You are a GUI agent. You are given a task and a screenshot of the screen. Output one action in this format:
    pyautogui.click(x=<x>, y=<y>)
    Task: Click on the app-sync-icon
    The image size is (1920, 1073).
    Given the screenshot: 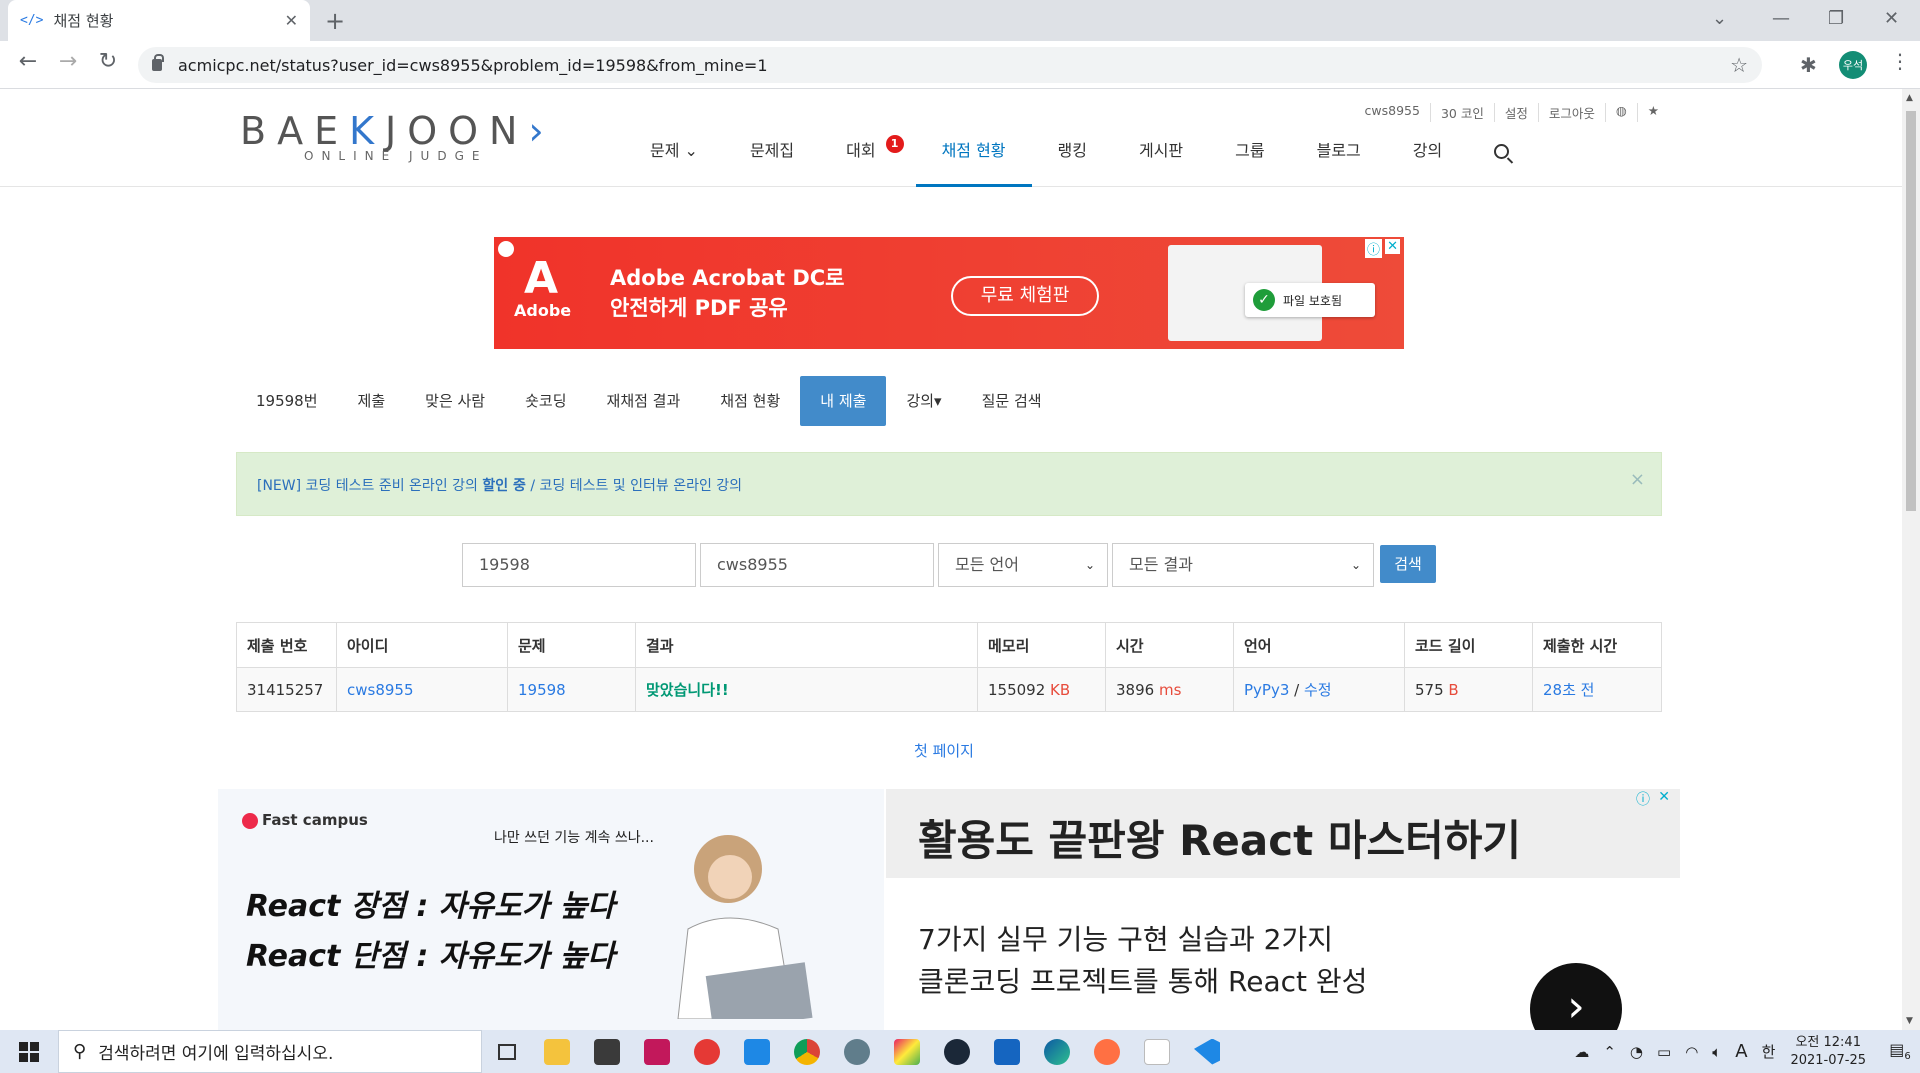 What is the action you would take?
    pyautogui.click(x=707, y=1051)
    